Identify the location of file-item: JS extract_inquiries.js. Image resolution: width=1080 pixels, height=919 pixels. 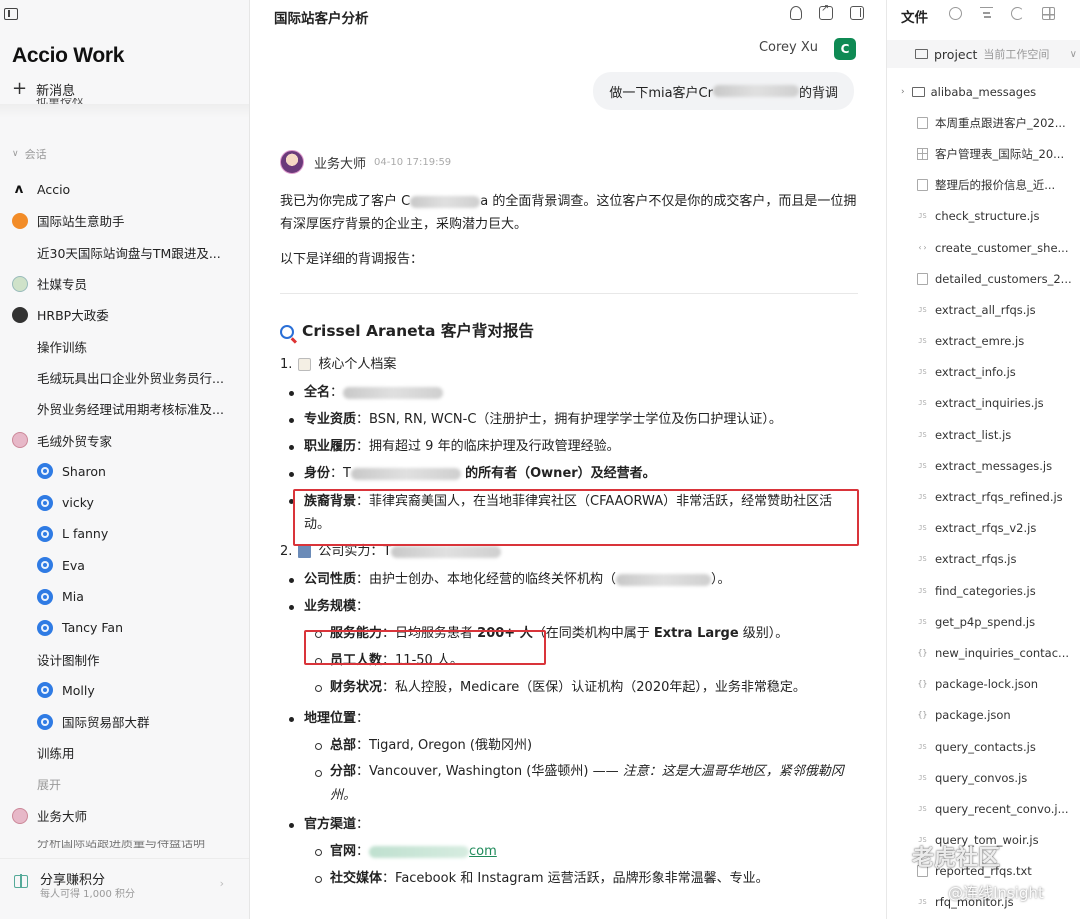
(983, 403).